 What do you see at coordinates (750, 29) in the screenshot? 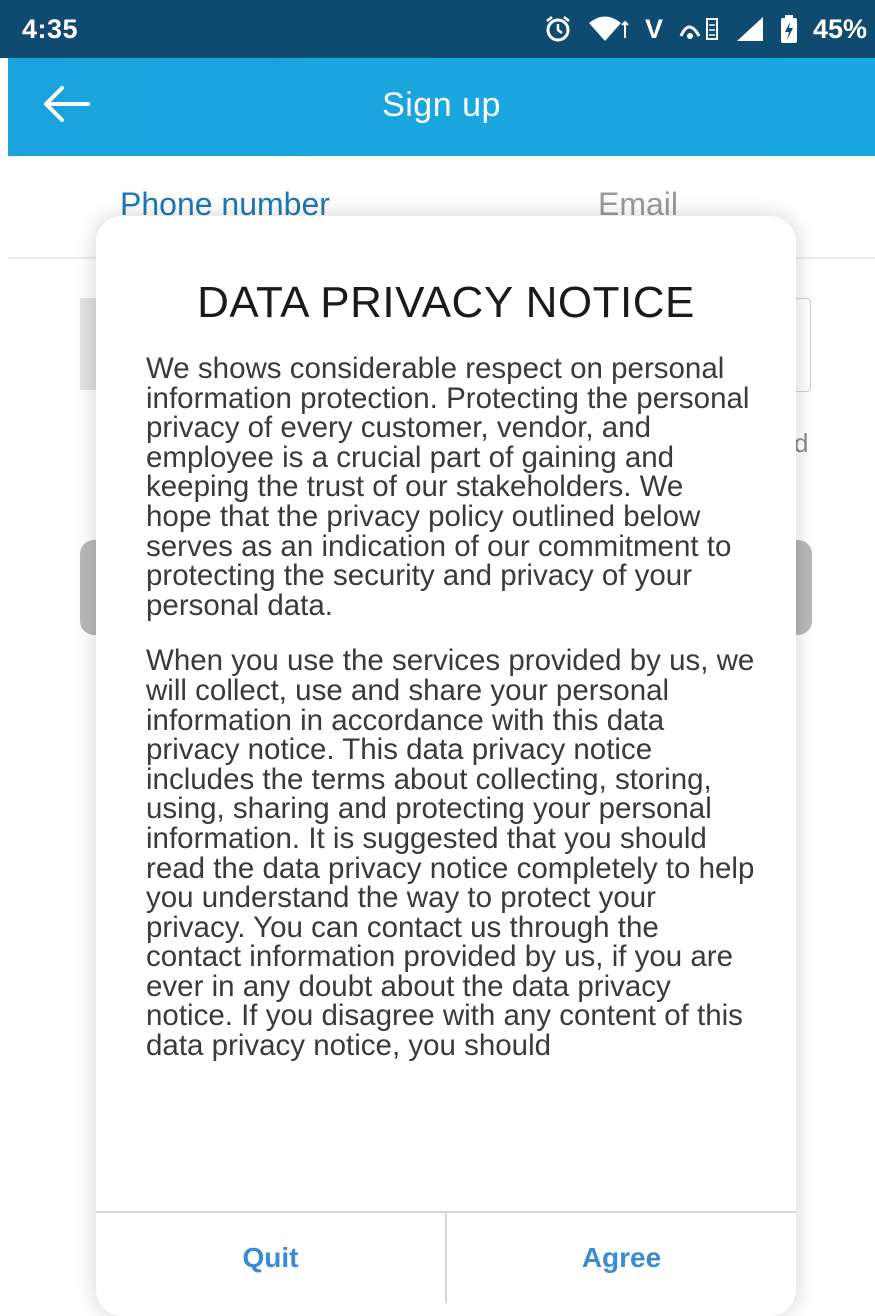
I see `signal-icon` at bounding box center [750, 29].